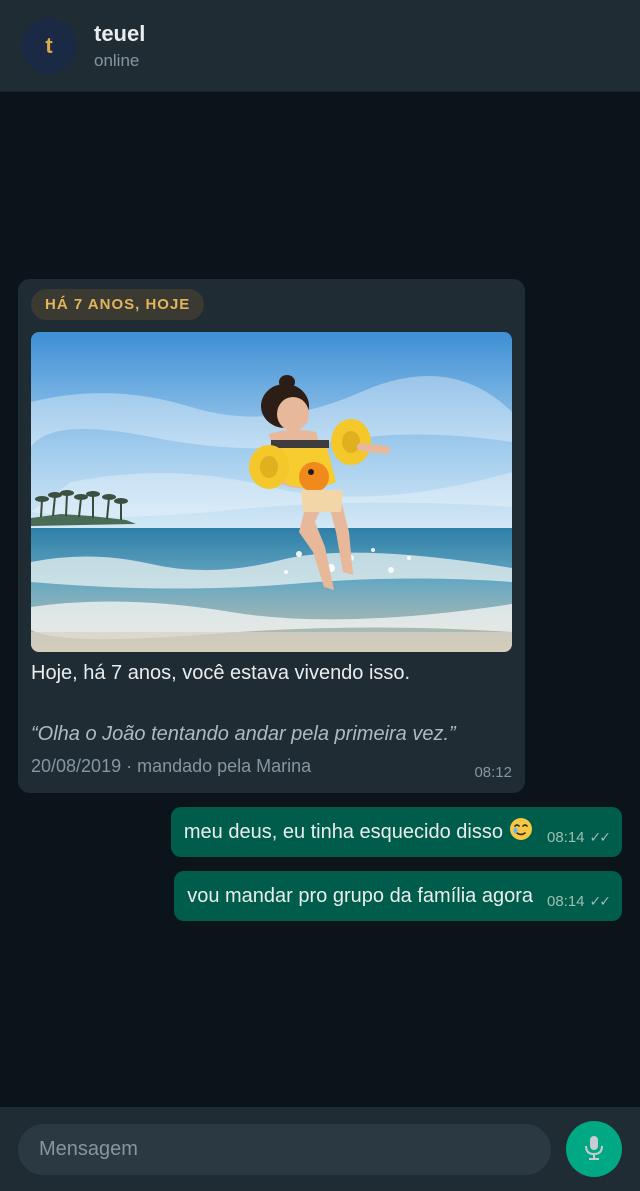 The height and width of the screenshot is (1191, 640). I want to click on microphone-button, so click(594, 1149).